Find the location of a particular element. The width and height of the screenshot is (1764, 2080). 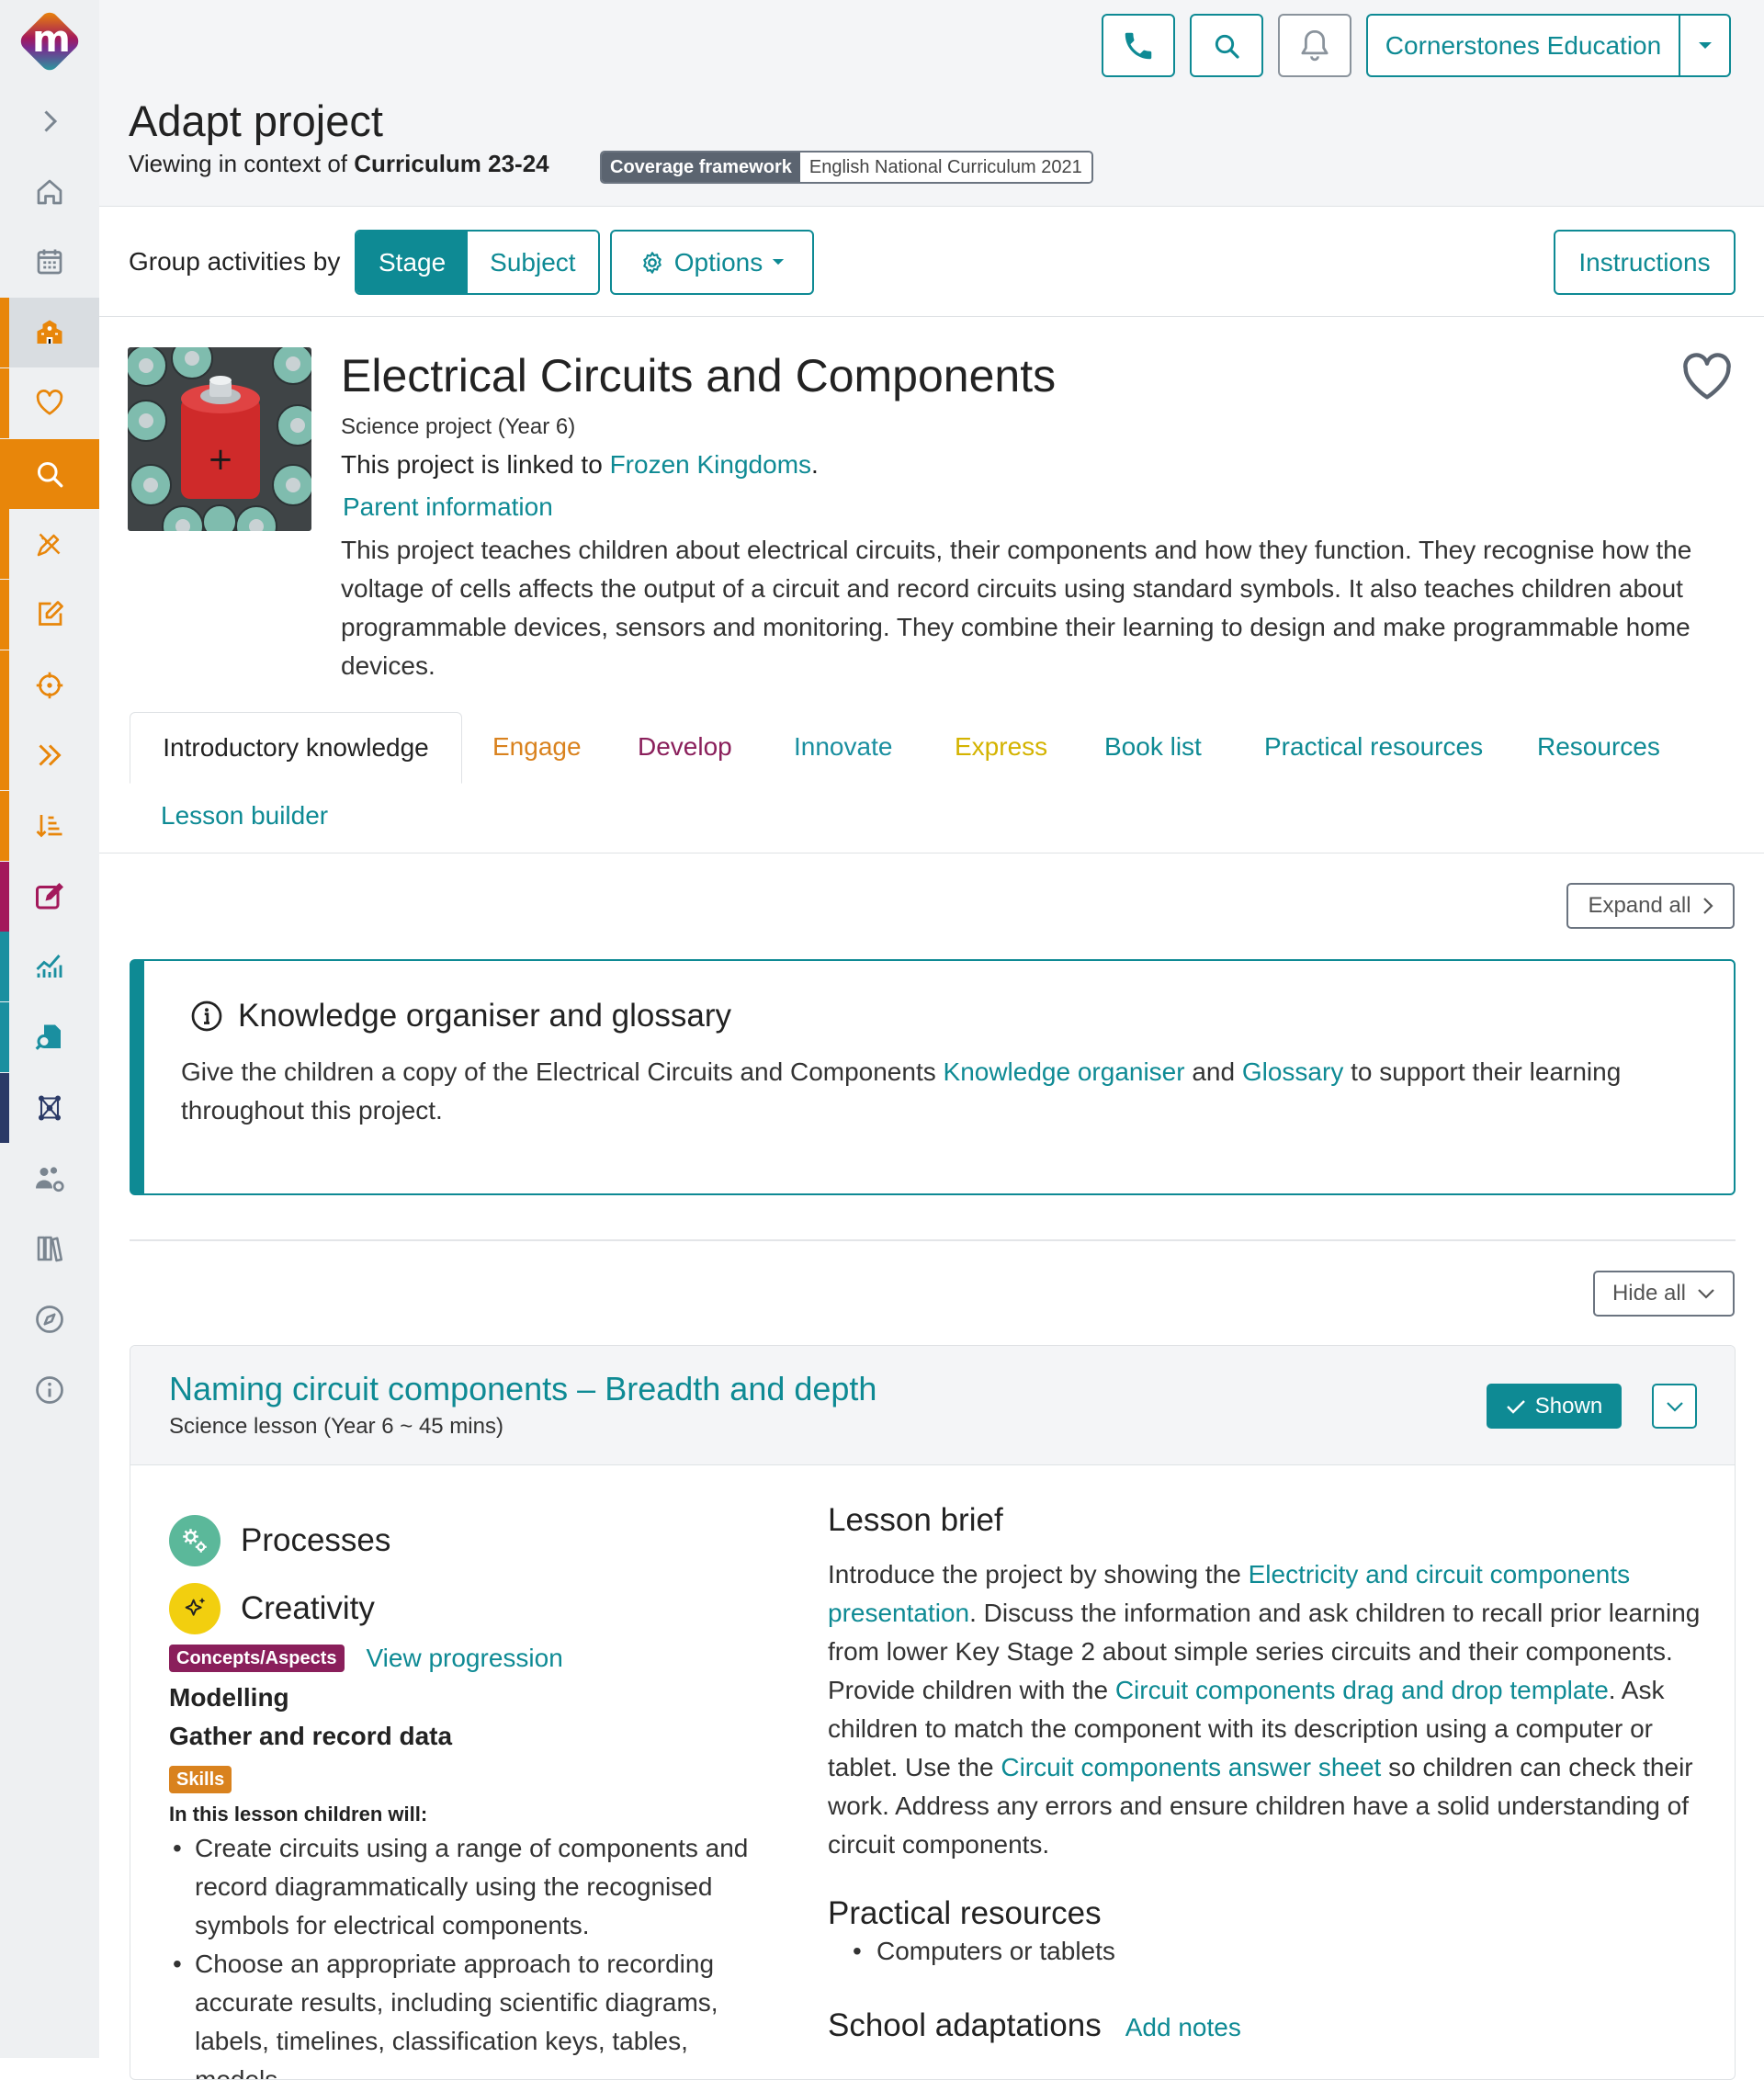

lesson-collapse-button is located at coordinates (1674, 1406).